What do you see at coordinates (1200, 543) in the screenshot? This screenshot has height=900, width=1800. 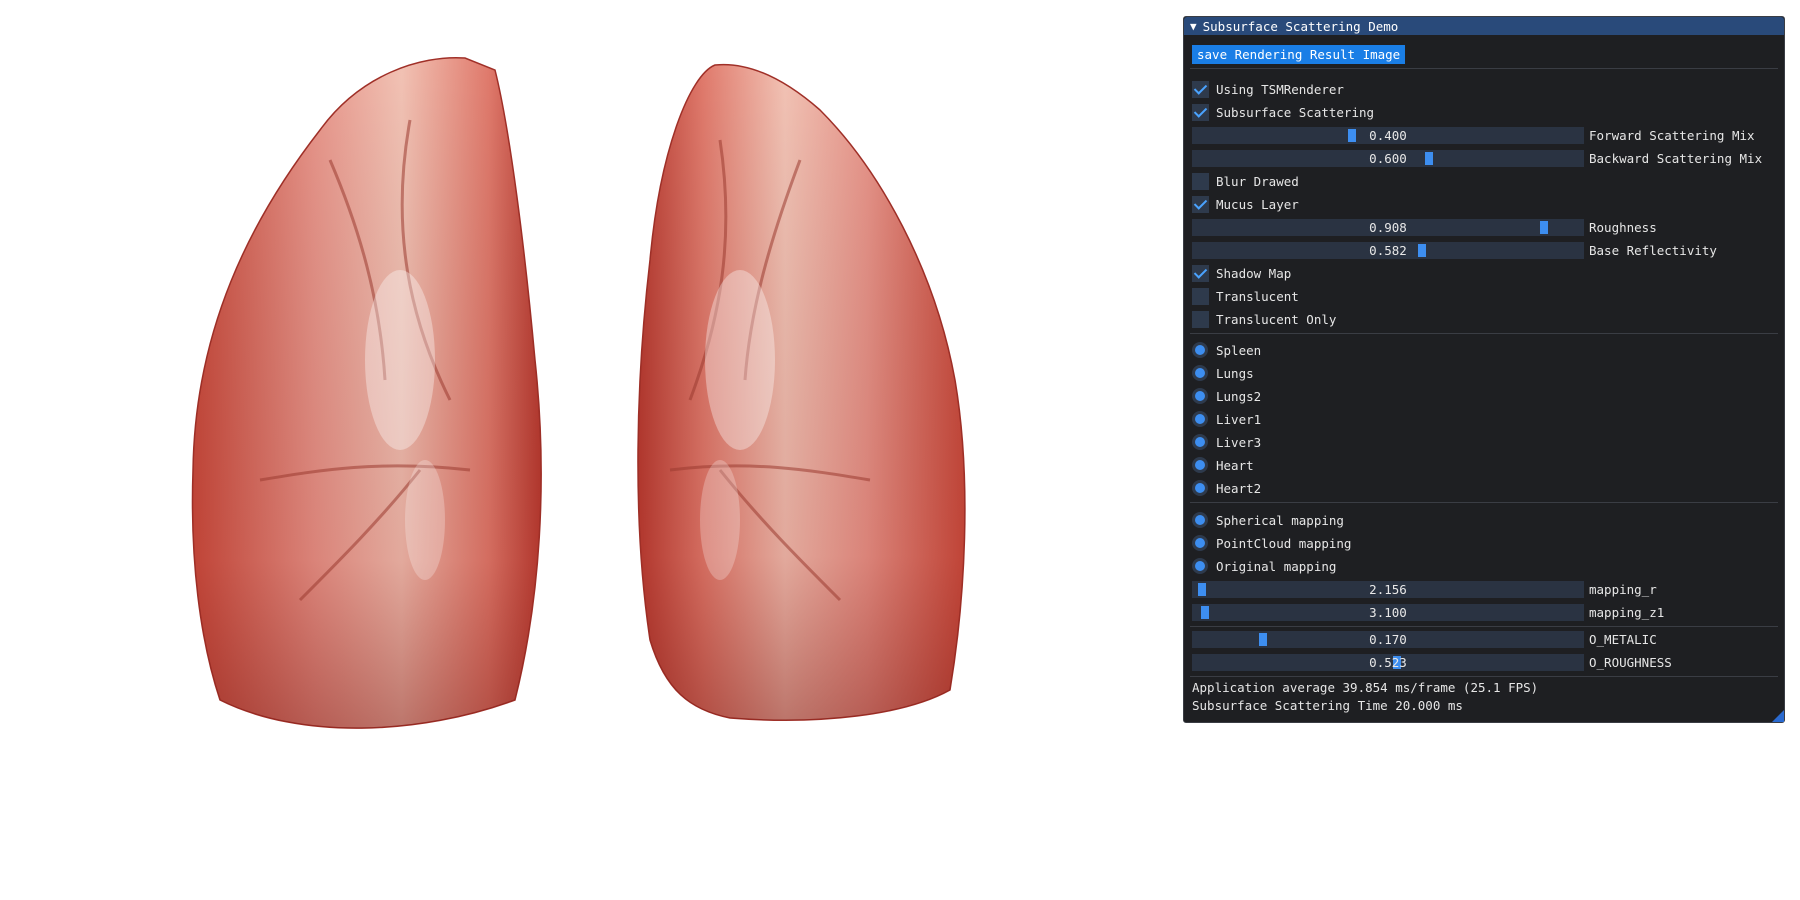 I see `radio-pointcloud-mapping` at bounding box center [1200, 543].